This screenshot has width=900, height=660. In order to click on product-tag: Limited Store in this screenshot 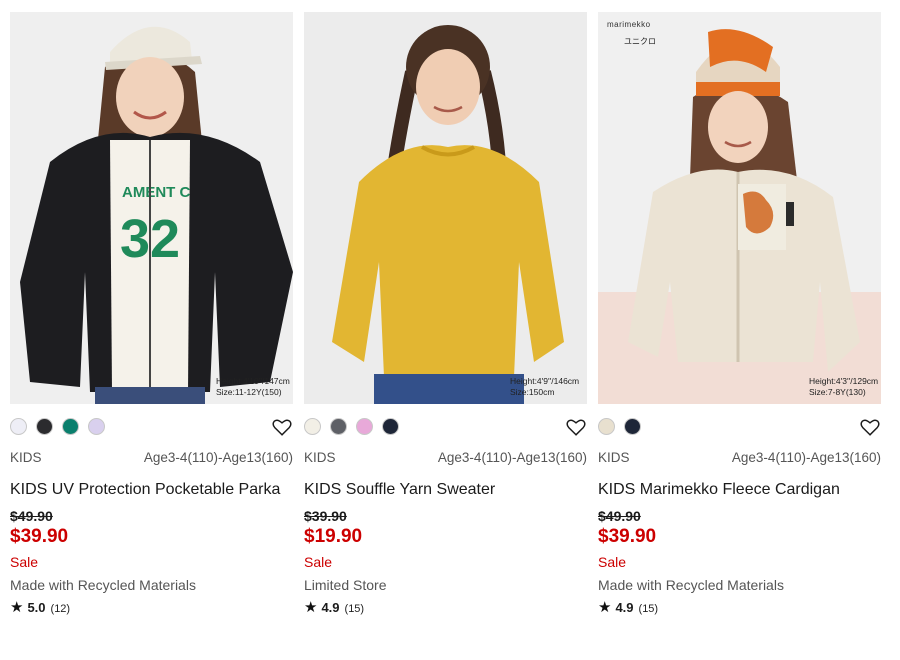, I will do `click(345, 585)`.